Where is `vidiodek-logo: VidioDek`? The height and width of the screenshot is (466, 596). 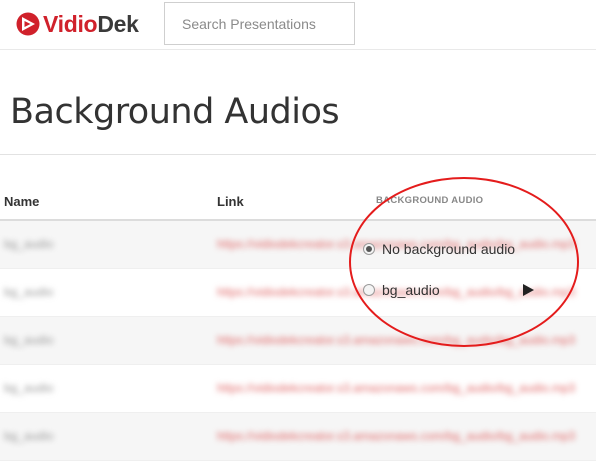 vidiodek-logo: VidioDek is located at coordinates (77, 24).